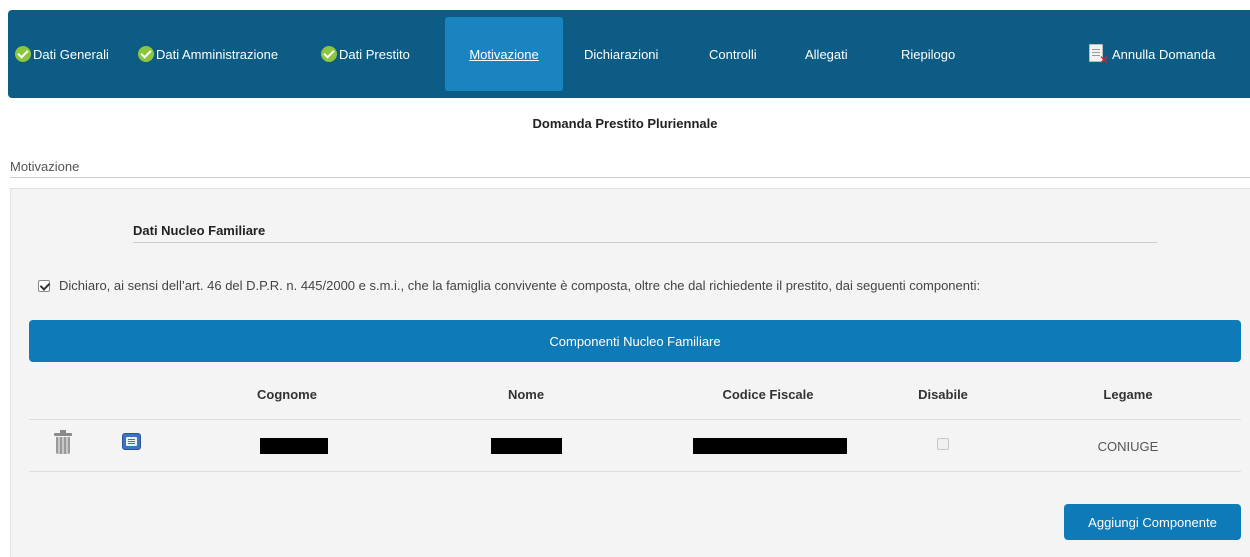 The height and width of the screenshot is (557, 1250). I want to click on nav-item-allegati: Allegati, so click(826, 54).